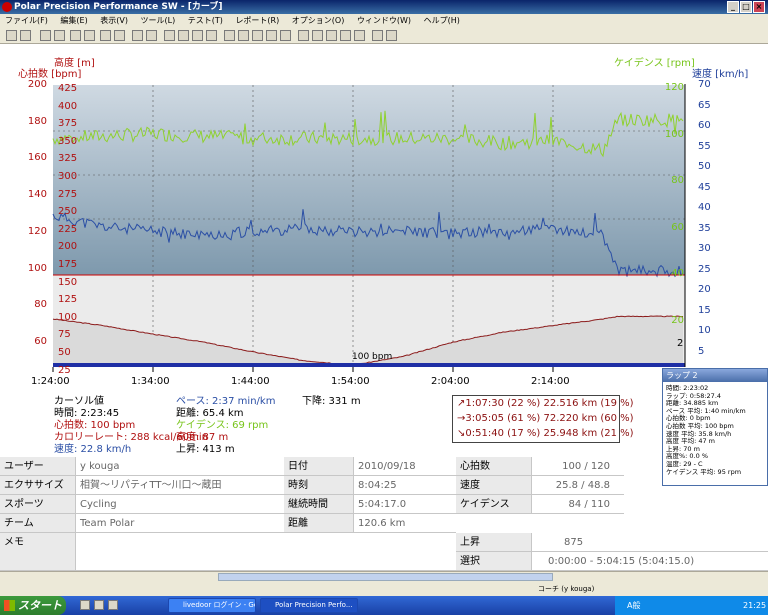 The height and width of the screenshot is (615, 768). Describe the element at coordinates (99, 605) in the screenshot. I see `quicklaunch-folder-icon` at that location.